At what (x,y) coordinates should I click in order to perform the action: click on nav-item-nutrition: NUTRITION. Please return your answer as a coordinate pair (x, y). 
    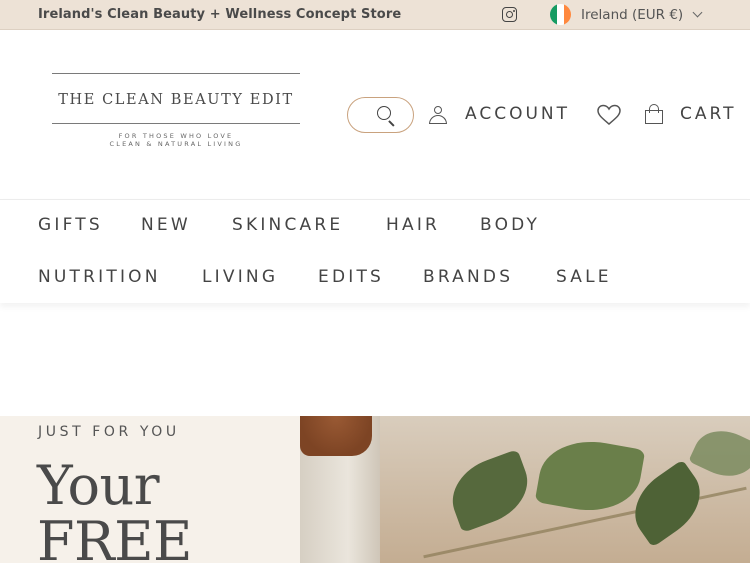
    Looking at the image, I should click on (99, 277).